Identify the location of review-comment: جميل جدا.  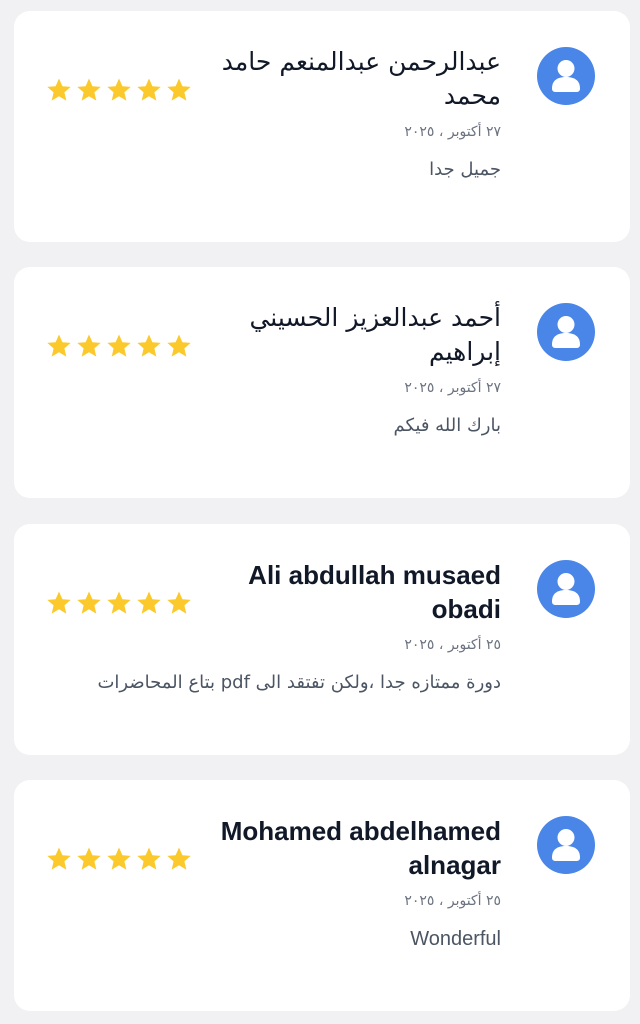
(465, 169).